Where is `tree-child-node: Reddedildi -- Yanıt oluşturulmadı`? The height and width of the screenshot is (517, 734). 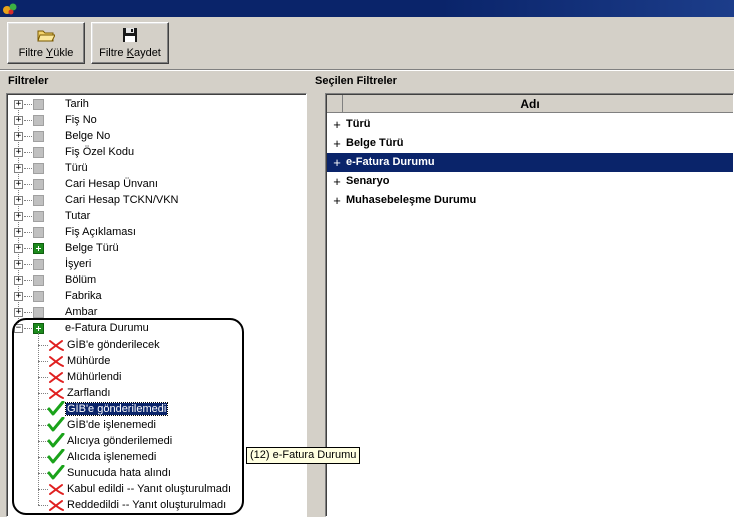 tree-child-node: Reddedildi -- Yanıt oluşturulmadı is located at coordinates (156, 505).